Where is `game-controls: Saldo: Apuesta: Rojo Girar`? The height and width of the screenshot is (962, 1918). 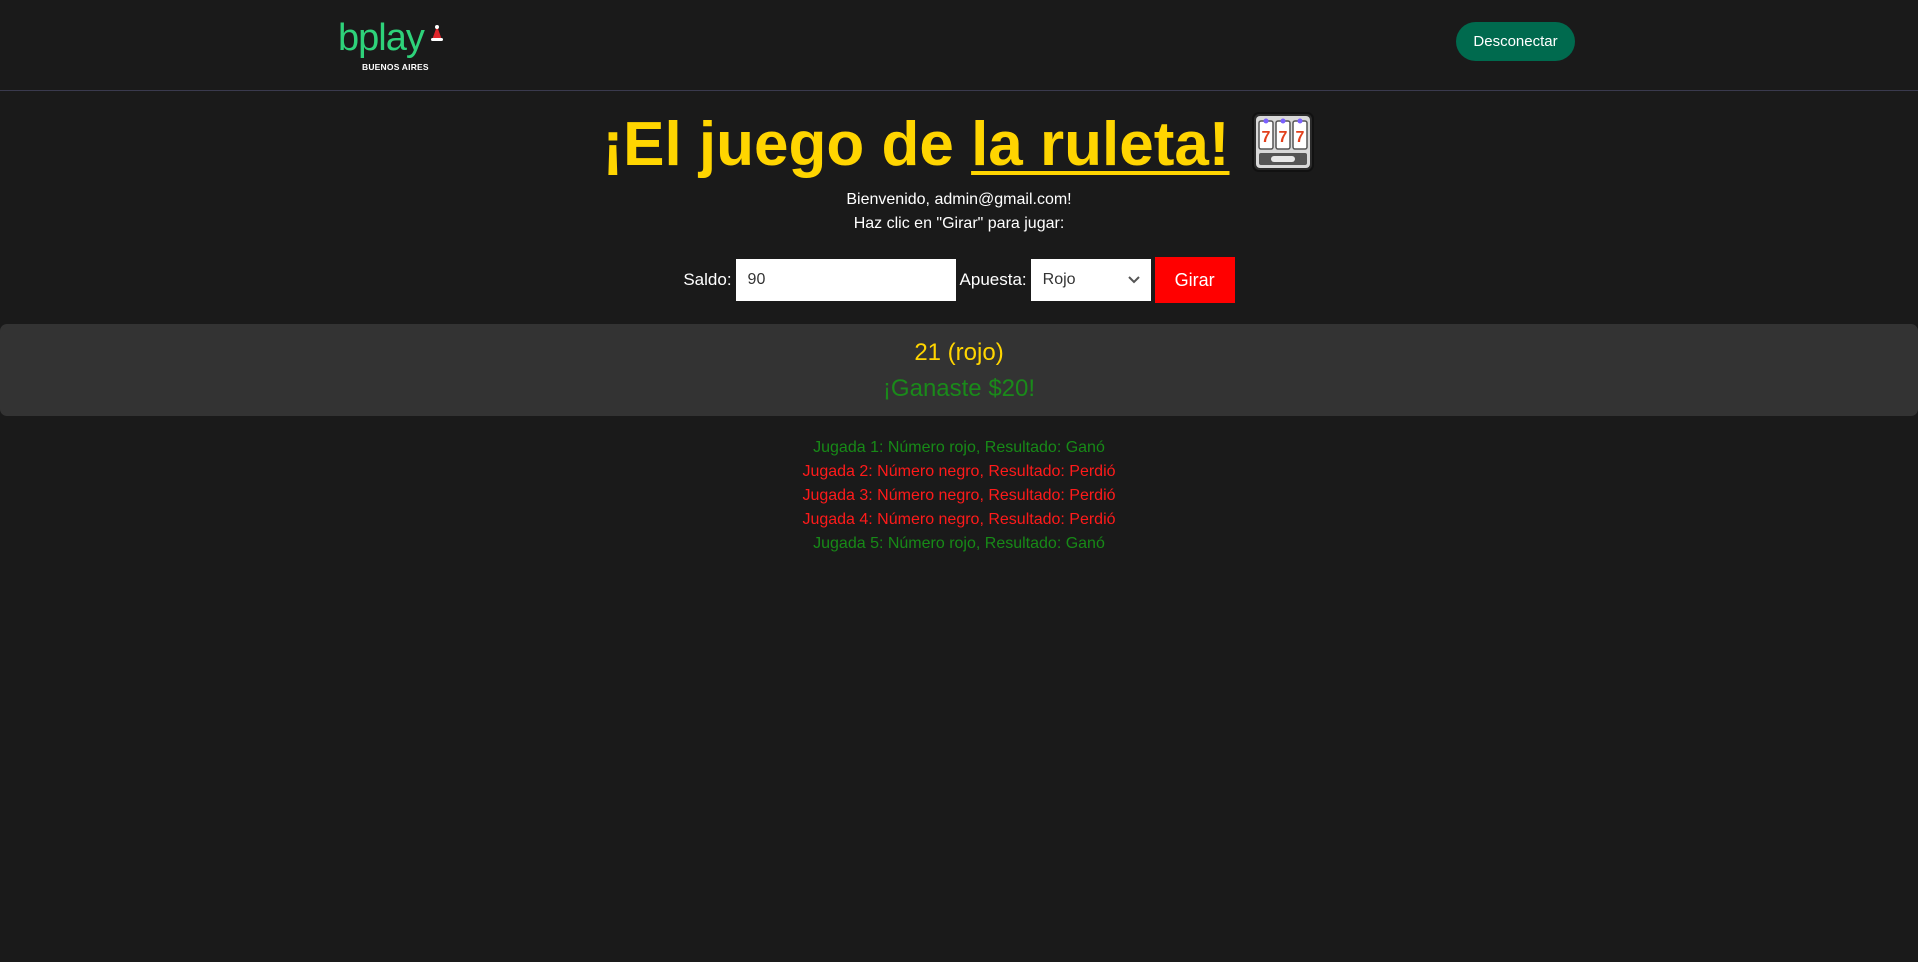
game-controls: Saldo: Apuesta: Rojo Girar is located at coordinates (959, 280).